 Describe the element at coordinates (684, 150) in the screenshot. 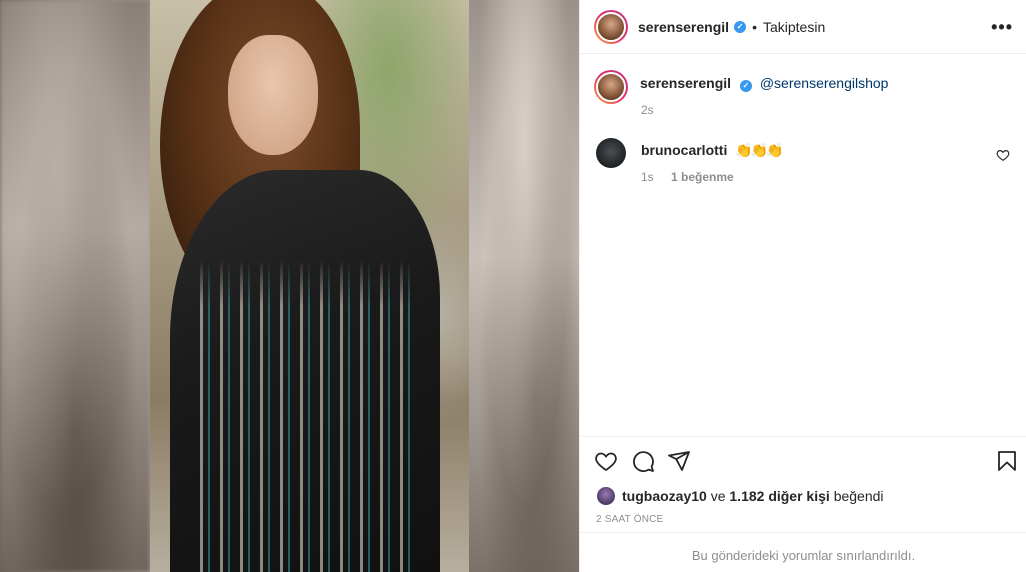

I see `commenter-username: brunocarlotti` at that location.